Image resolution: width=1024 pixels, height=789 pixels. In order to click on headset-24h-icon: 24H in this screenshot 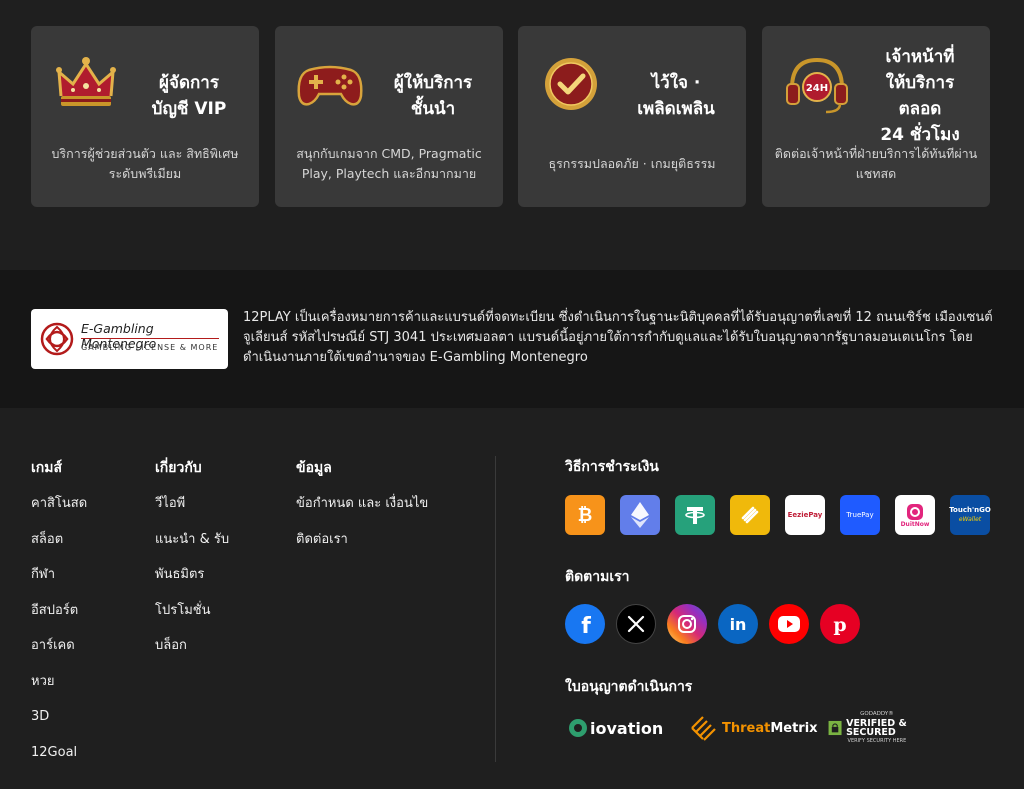, I will do `click(817, 84)`.